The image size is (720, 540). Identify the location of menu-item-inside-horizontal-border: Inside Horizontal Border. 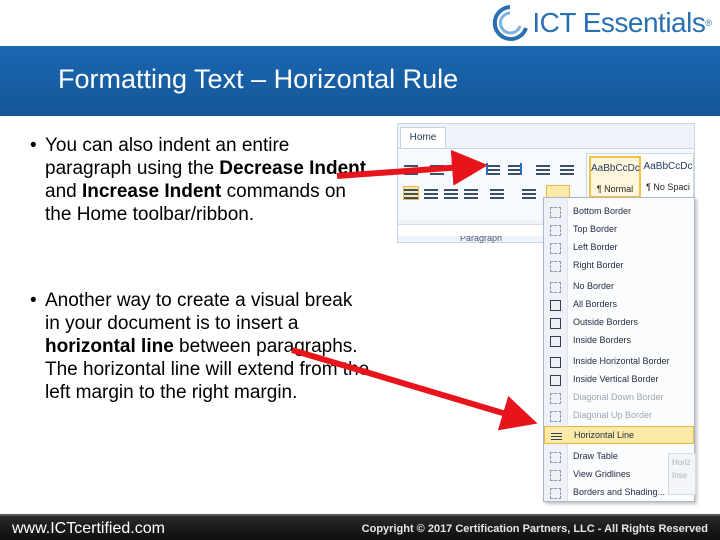
(619, 362).